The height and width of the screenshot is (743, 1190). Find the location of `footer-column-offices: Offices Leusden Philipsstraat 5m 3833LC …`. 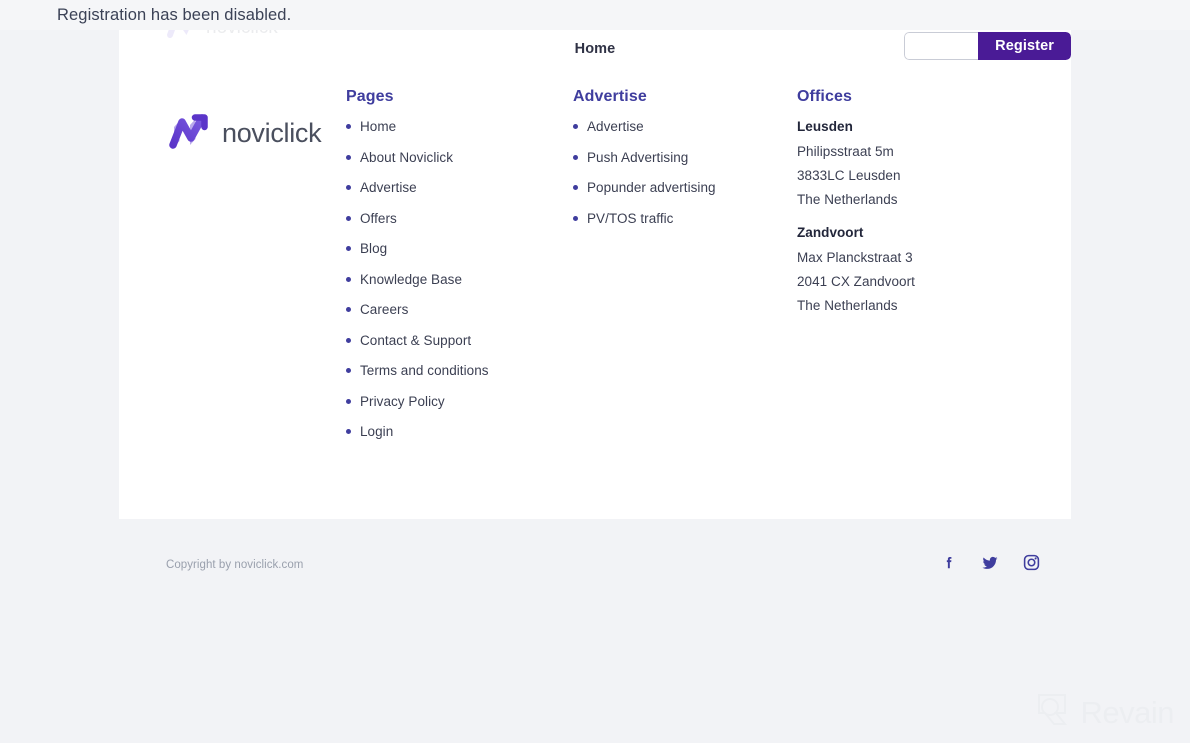

footer-column-offices: Offices Leusden Philipsstraat 5m 3833LC … is located at coordinates (910, 271).